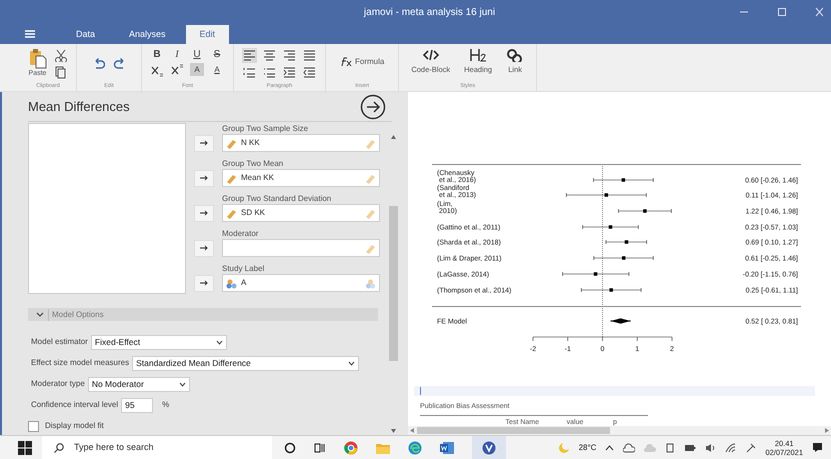 This screenshot has height=459, width=831. What do you see at coordinates (431, 55) in the screenshot?
I see `code-icon` at bounding box center [431, 55].